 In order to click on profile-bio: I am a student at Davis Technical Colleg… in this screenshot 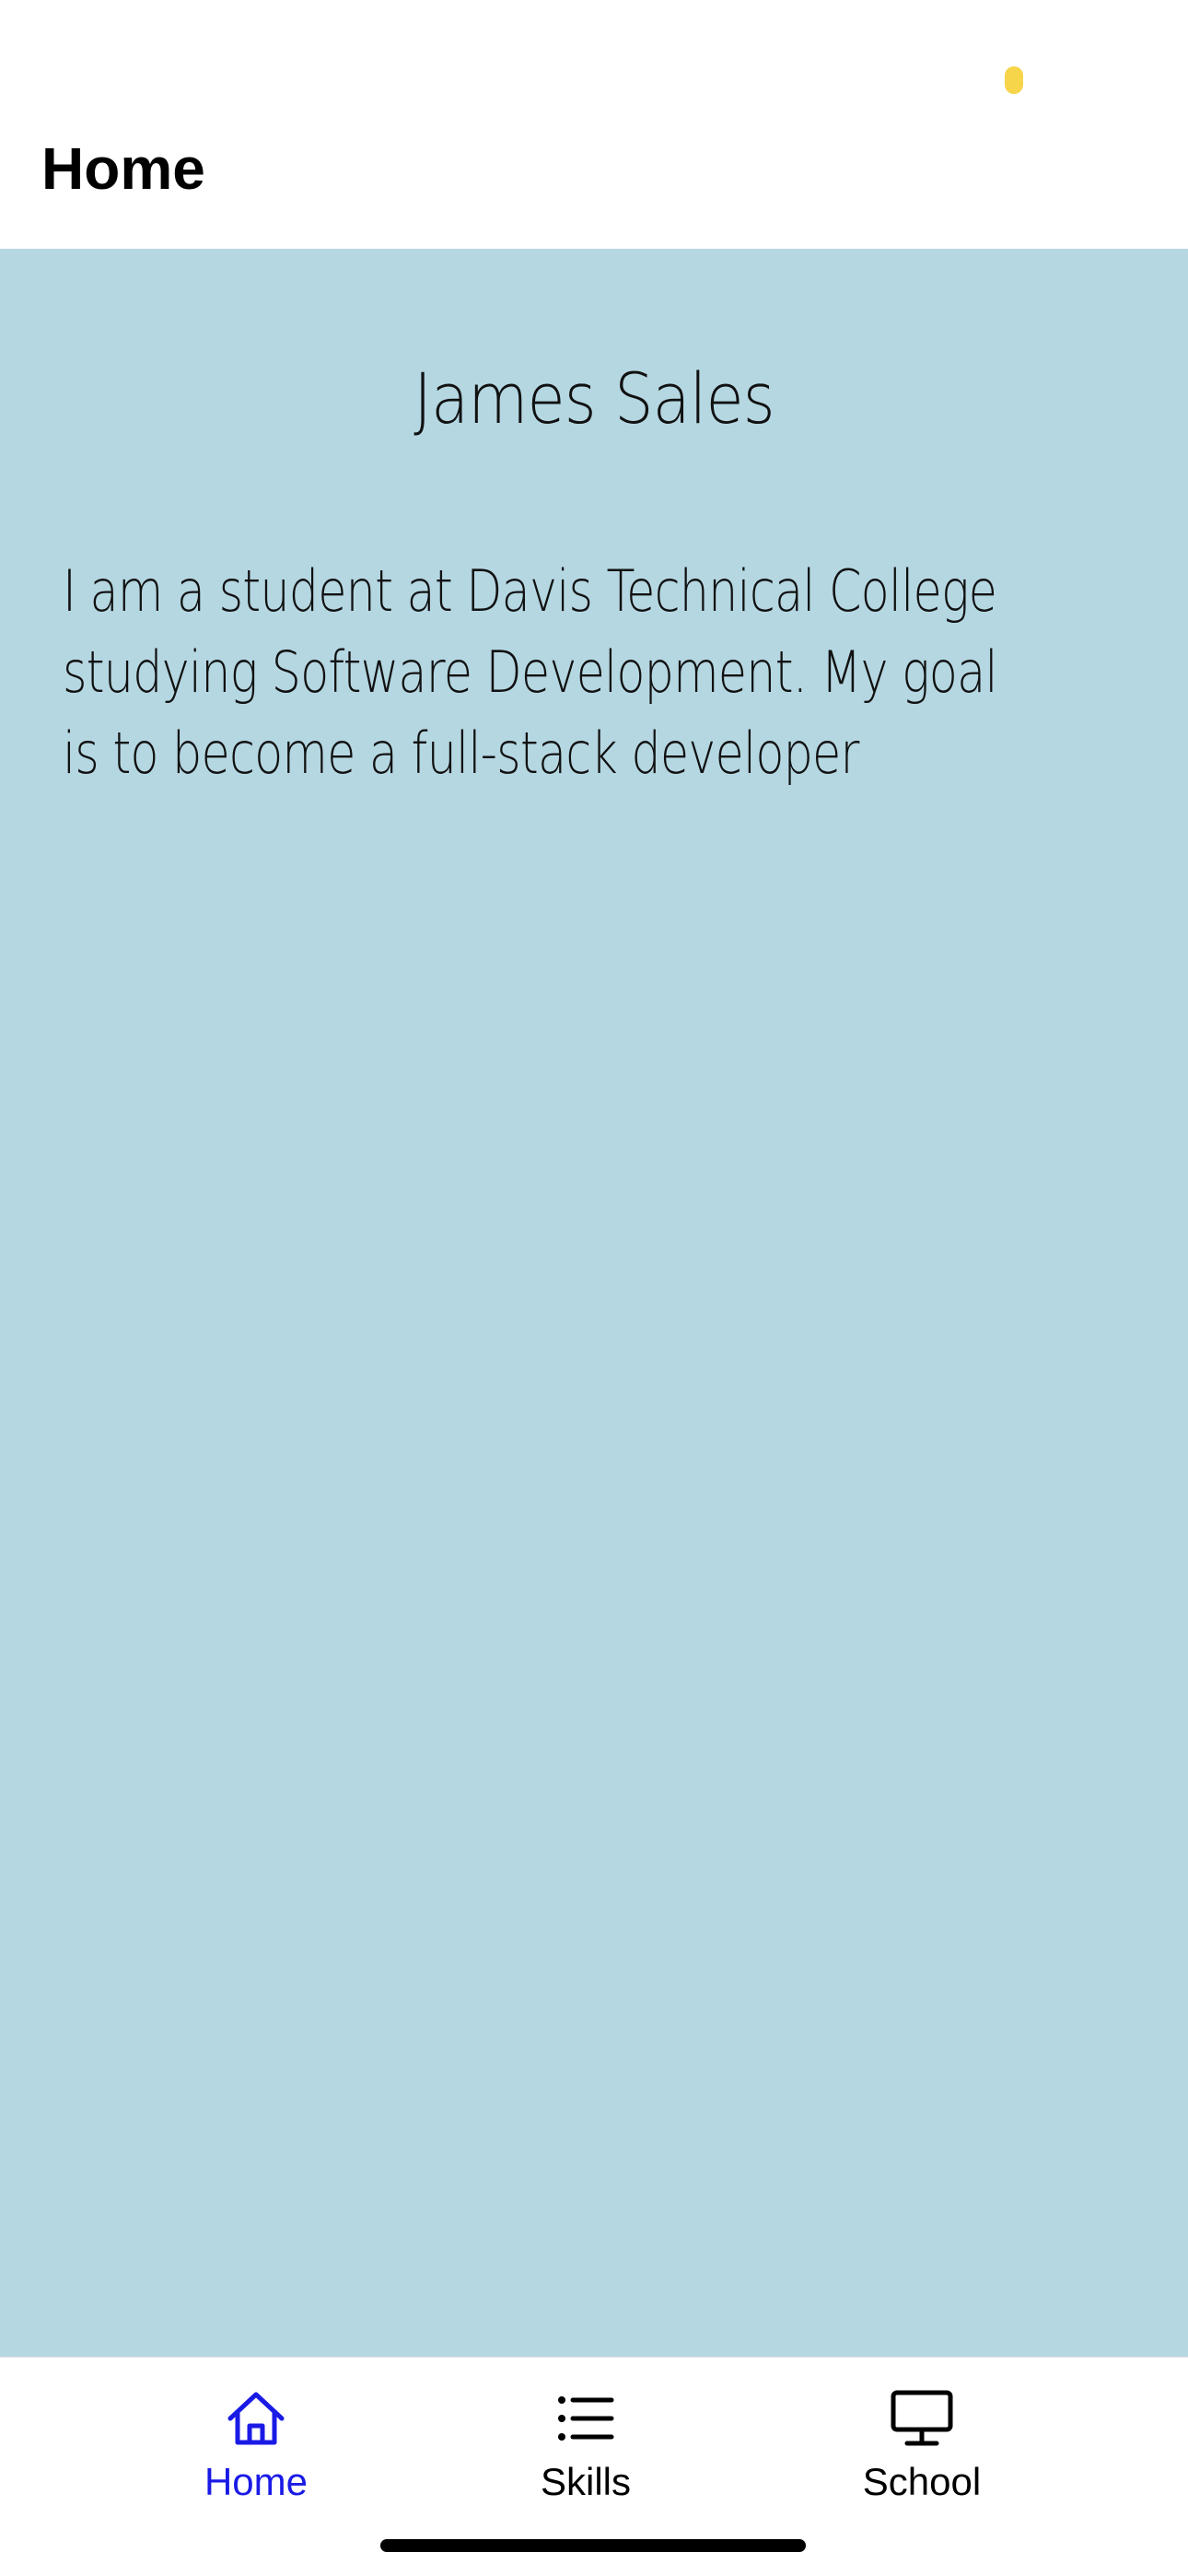, I will do `click(530, 672)`.